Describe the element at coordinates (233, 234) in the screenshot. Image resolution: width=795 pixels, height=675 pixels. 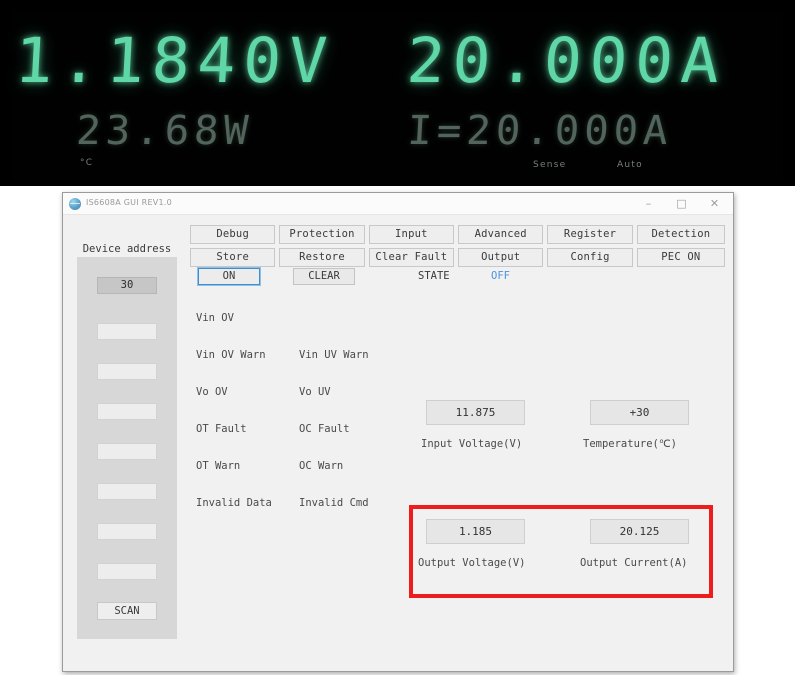
I see `debug-button: Debug` at that location.